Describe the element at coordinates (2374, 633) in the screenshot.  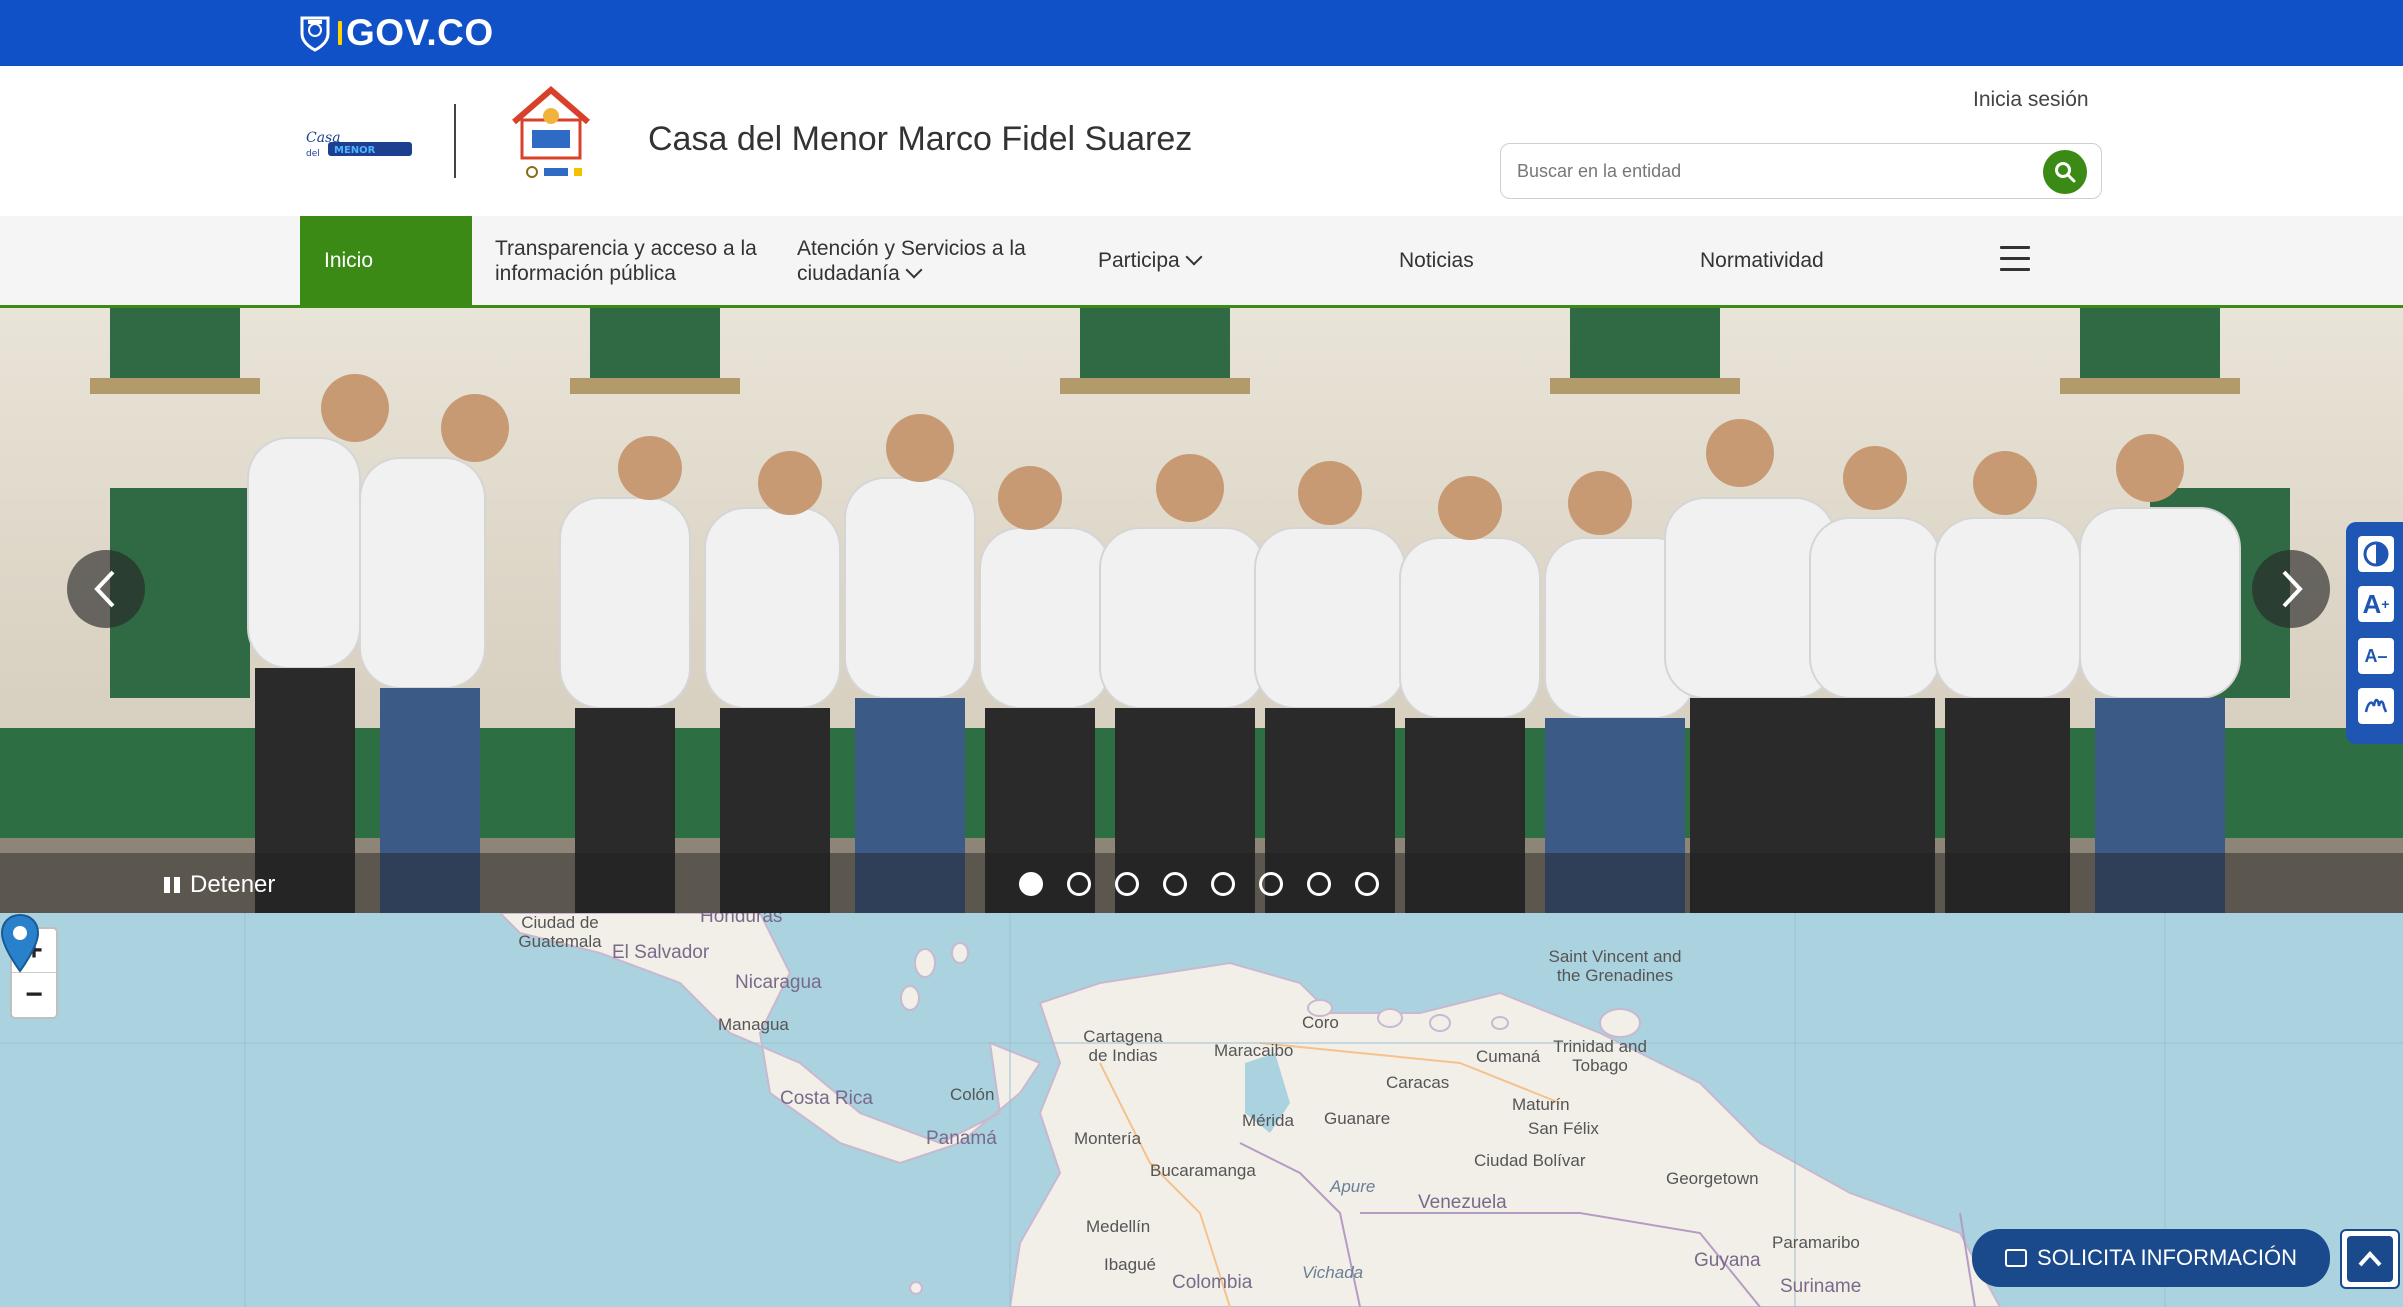
I see `accessibility-toolbar: A + A–` at that location.